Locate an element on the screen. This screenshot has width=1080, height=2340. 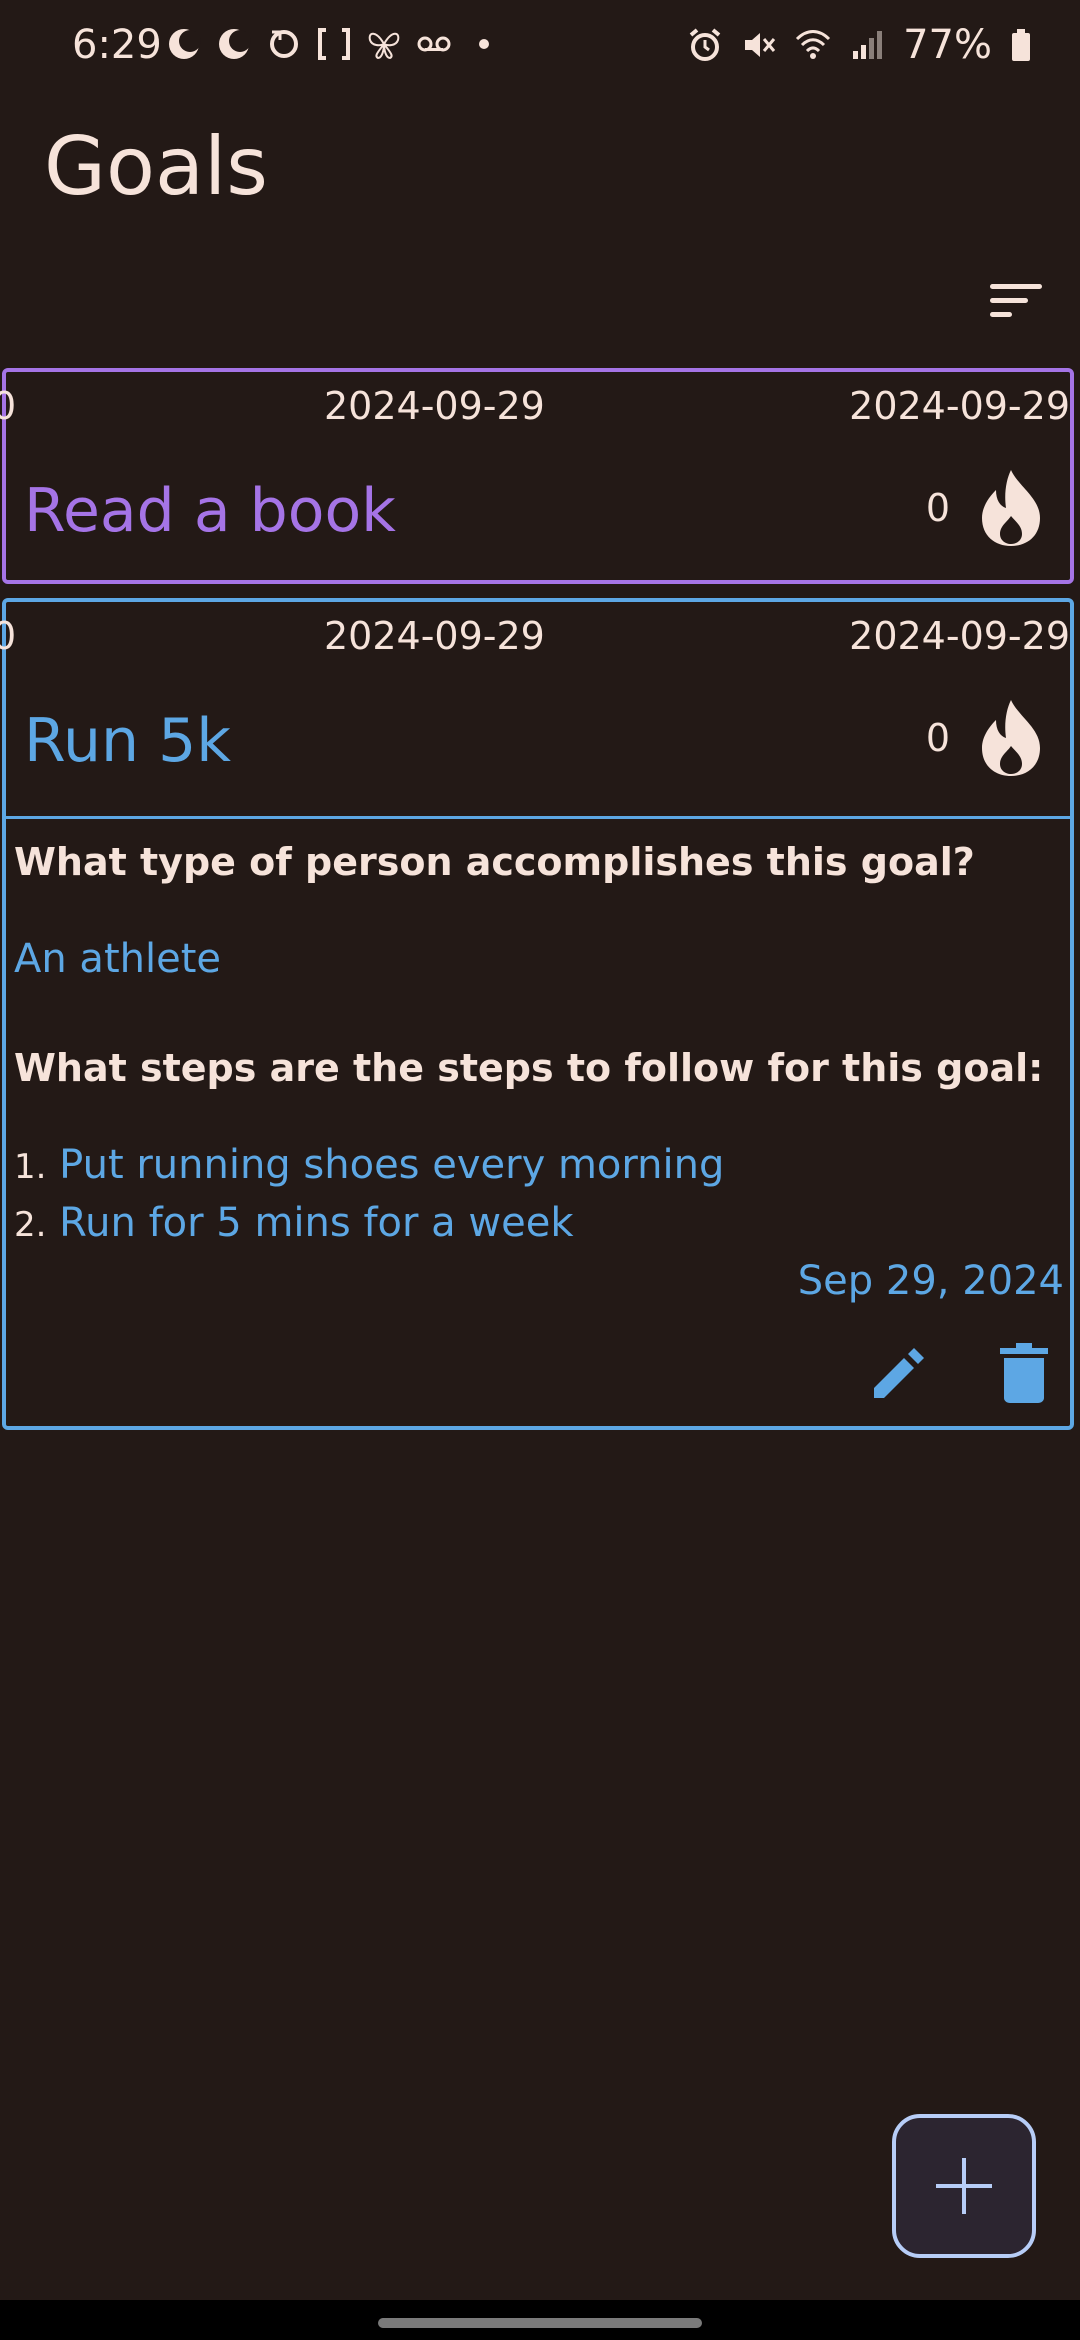
status-time: 6:29 is located at coordinates (117, 45).